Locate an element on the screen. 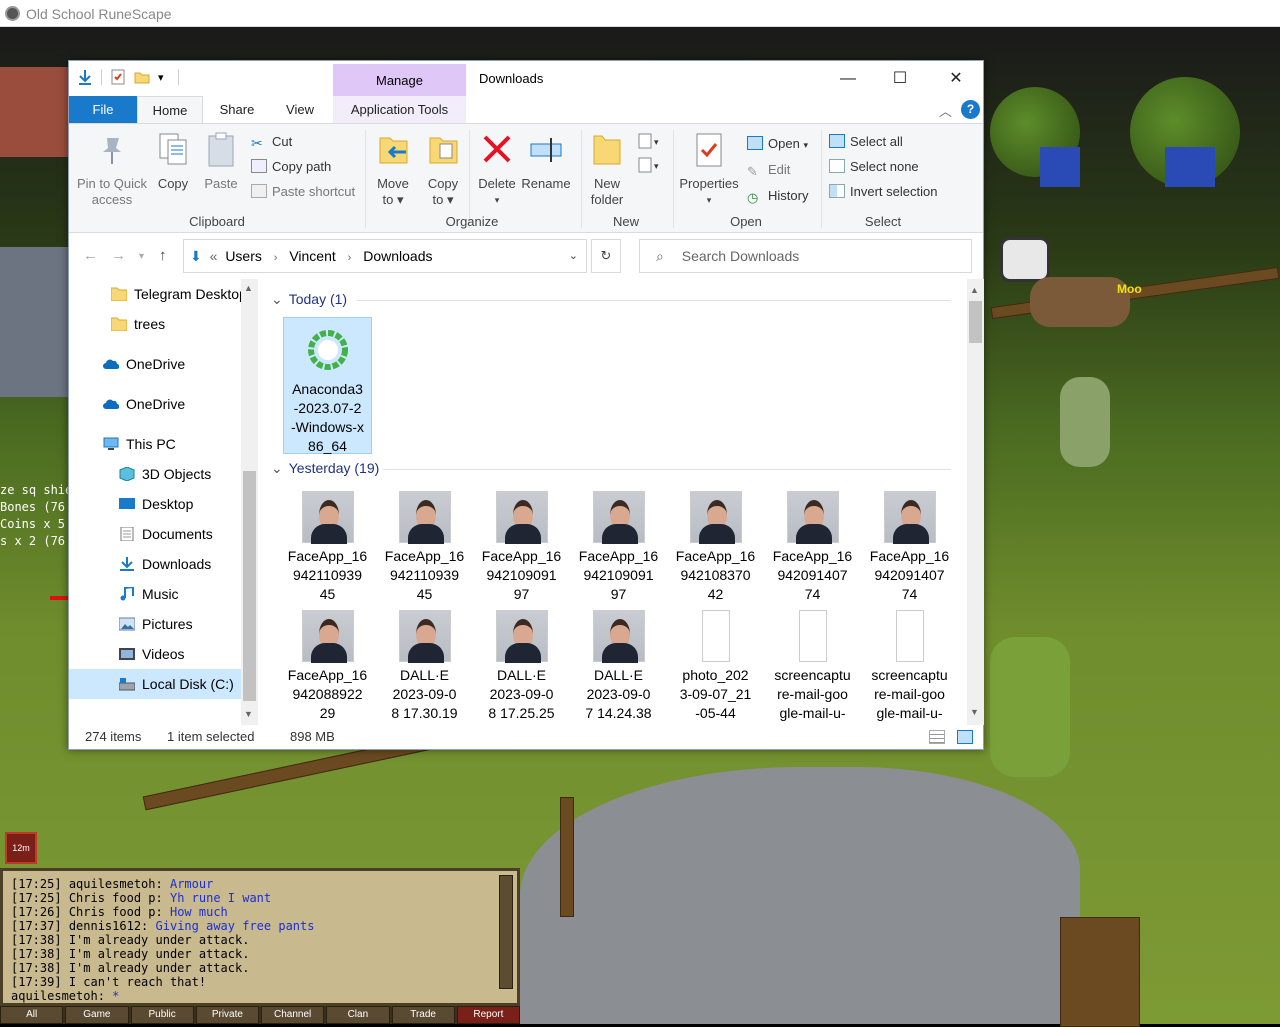 The height and width of the screenshot is (1027, 1280). nav-scroll-thumb is located at coordinates (249, 586).